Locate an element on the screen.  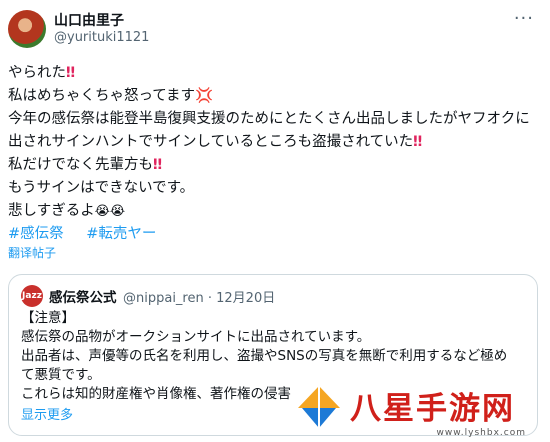
watermark-url: www.lyshbx.com is located at coordinates (481, 433).